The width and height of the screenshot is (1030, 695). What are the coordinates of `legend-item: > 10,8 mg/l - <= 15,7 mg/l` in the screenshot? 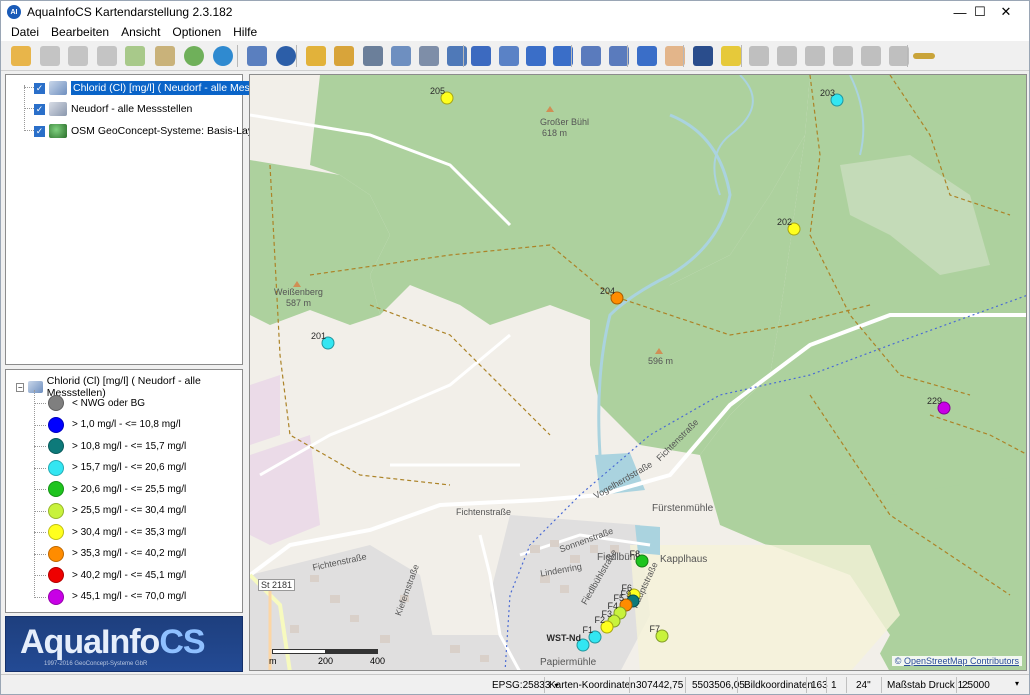 It's located at (117, 446).